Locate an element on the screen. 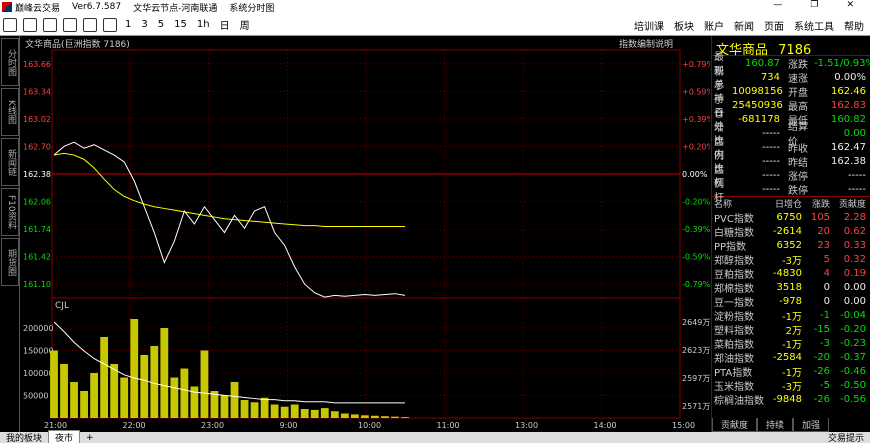 Image resolution: width=870 pixels, height=443 pixels. menu-sector: 板块 is located at coordinates (684, 25).